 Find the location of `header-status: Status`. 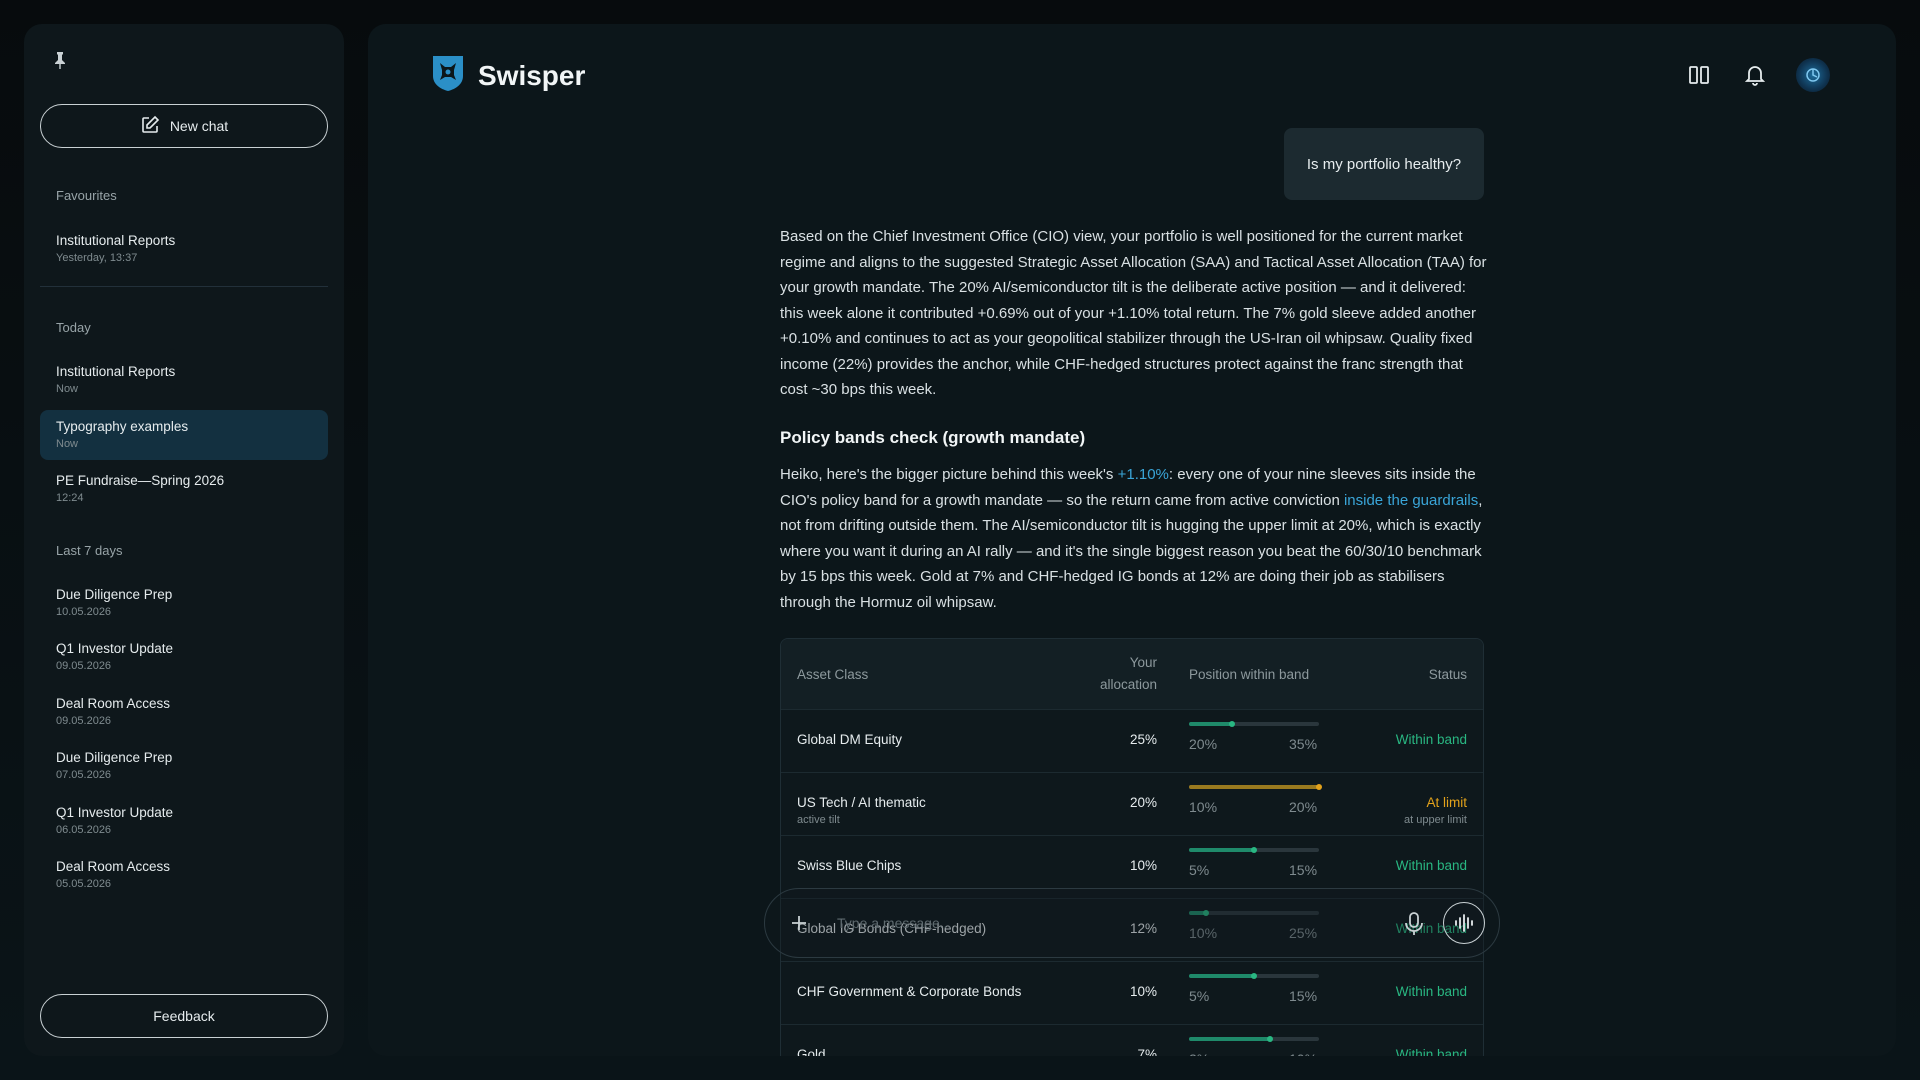

header-status: Status is located at coordinates (1447, 674).